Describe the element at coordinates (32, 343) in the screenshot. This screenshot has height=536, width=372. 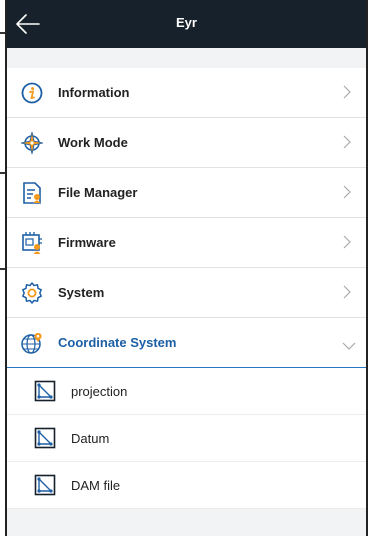
I see `globe-pin-icon` at that location.